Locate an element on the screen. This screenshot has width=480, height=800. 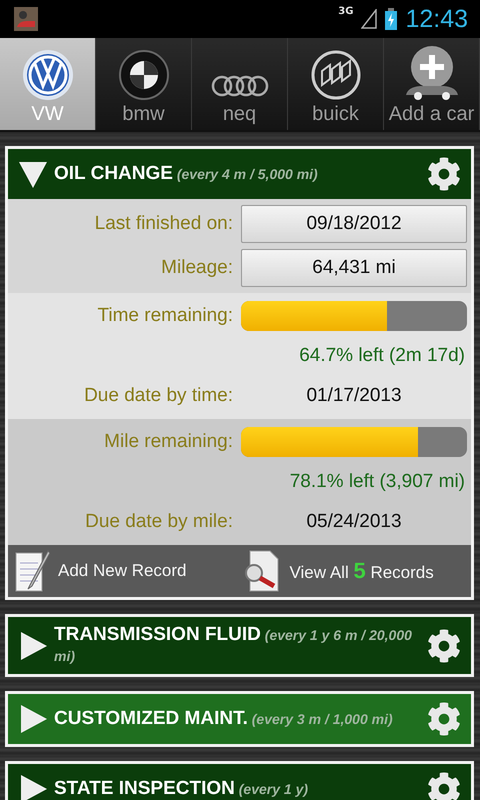
section-title: STATE INSPECTION (every 1 y) is located at coordinates (182, 789).